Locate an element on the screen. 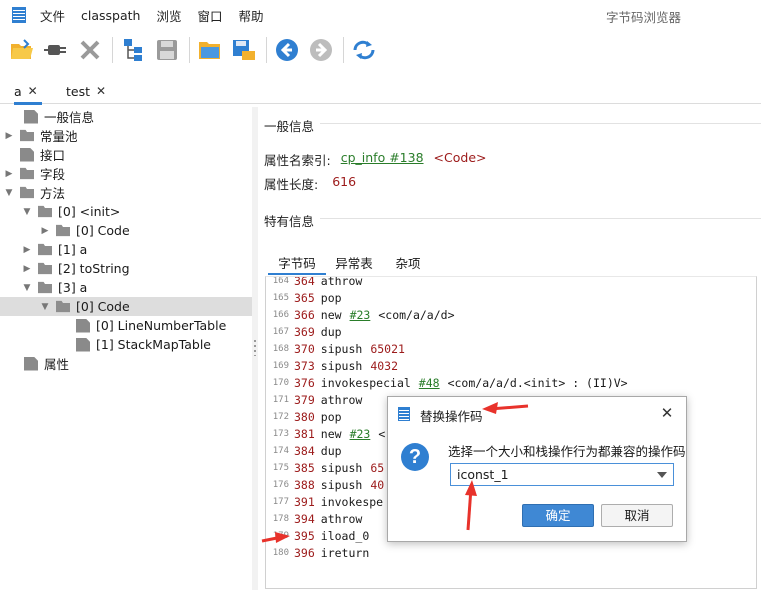 The image size is (761, 592). bytecode-line: 174 384 dup is located at coordinates (304, 450).